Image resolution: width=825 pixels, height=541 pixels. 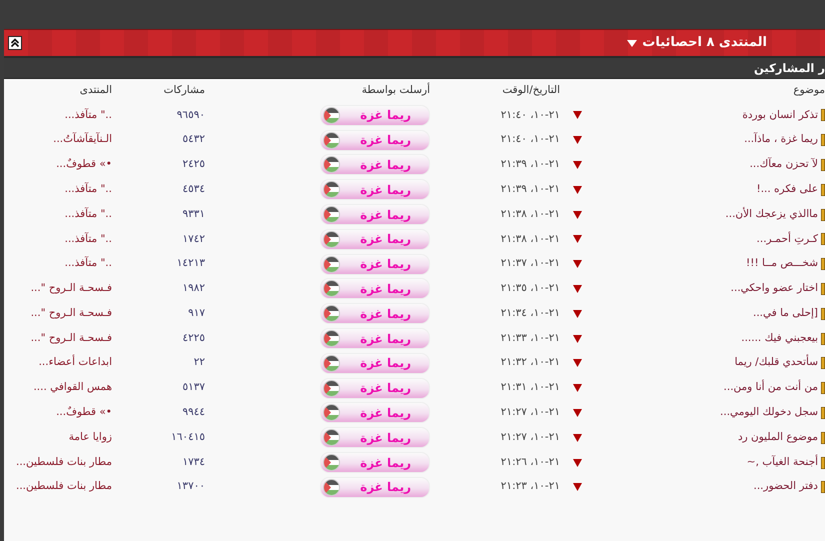 I want to click on post-count: ١٧٤٢, so click(x=193, y=238).